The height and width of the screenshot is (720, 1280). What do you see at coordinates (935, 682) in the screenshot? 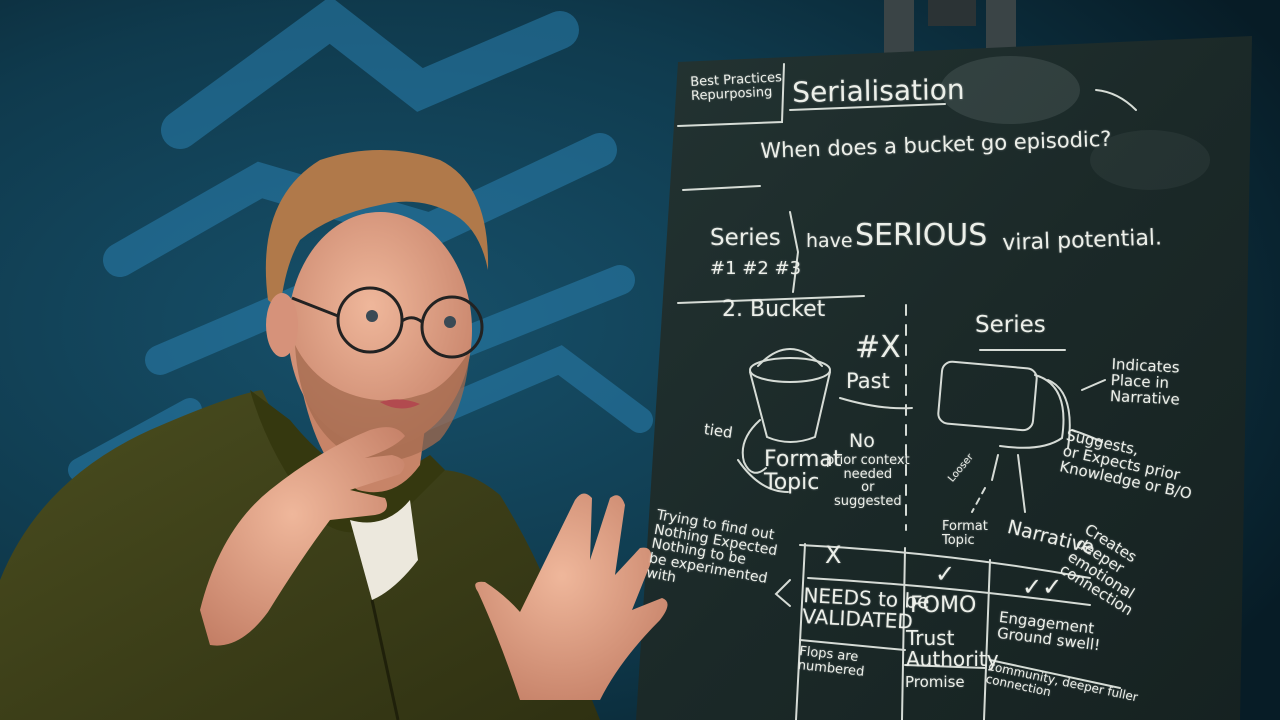
I see `board-table-promise: Promise` at bounding box center [935, 682].